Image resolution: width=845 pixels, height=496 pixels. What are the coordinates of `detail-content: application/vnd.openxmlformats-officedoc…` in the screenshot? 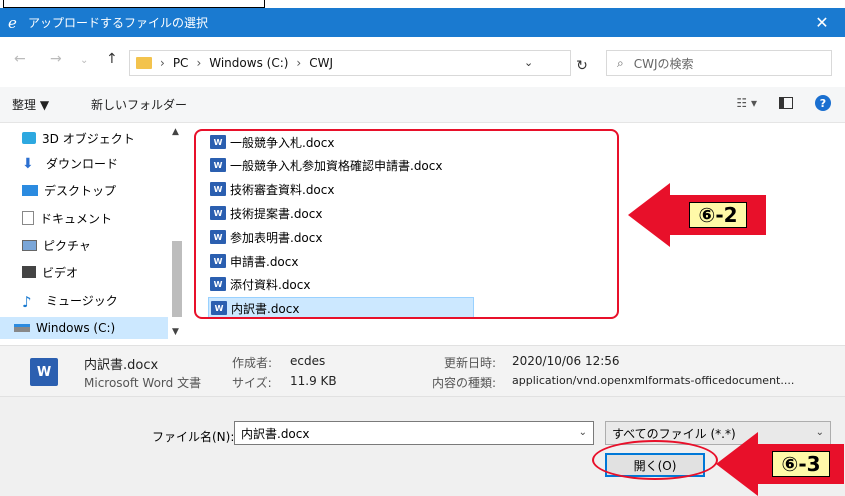 It's located at (653, 380).